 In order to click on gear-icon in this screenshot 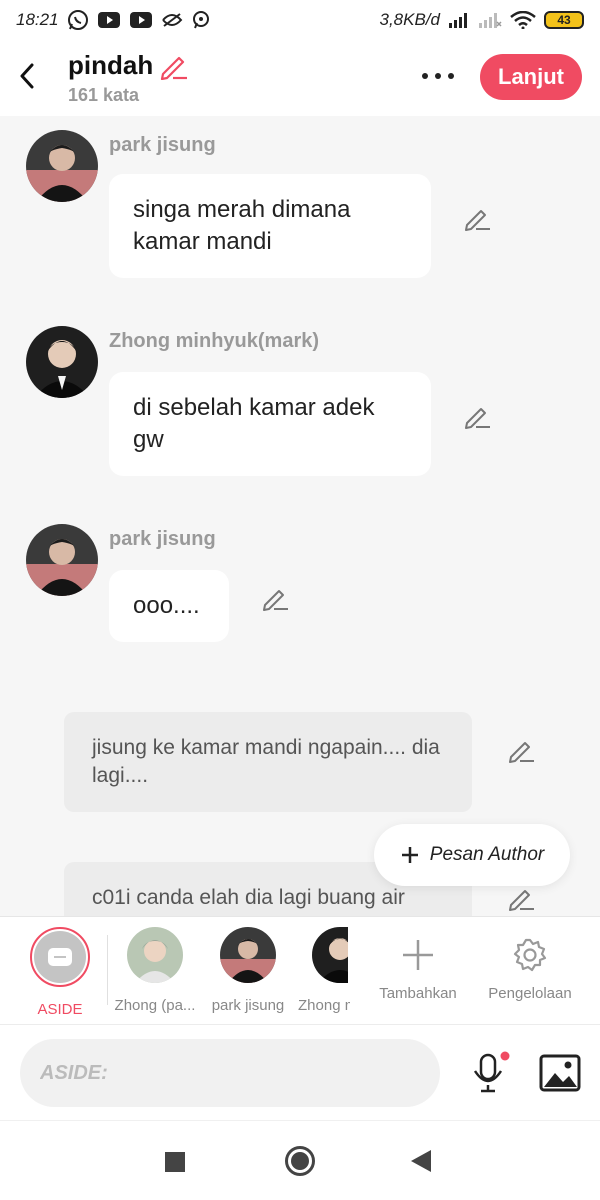, I will do `click(530, 955)`.